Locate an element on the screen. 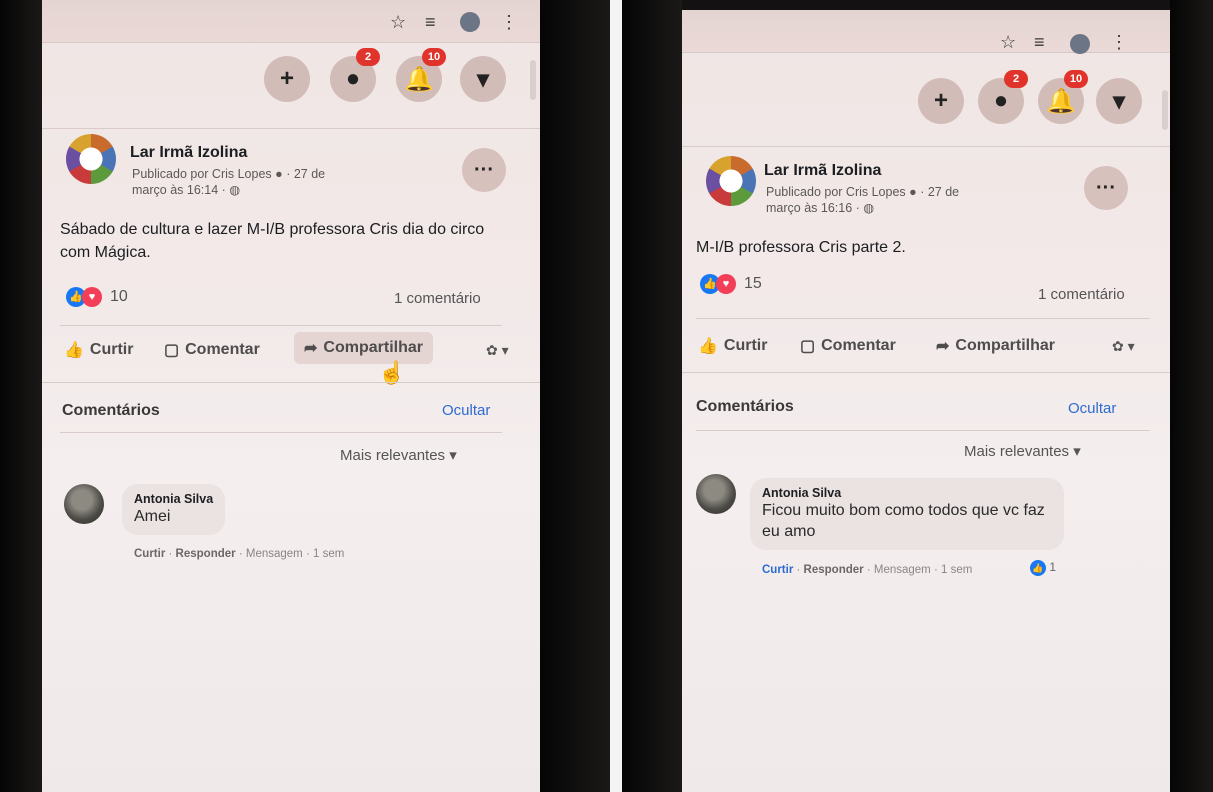 The width and height of the screenshot is (1213, 792). comments-title: Comentários is located at coordinates (111, 410).